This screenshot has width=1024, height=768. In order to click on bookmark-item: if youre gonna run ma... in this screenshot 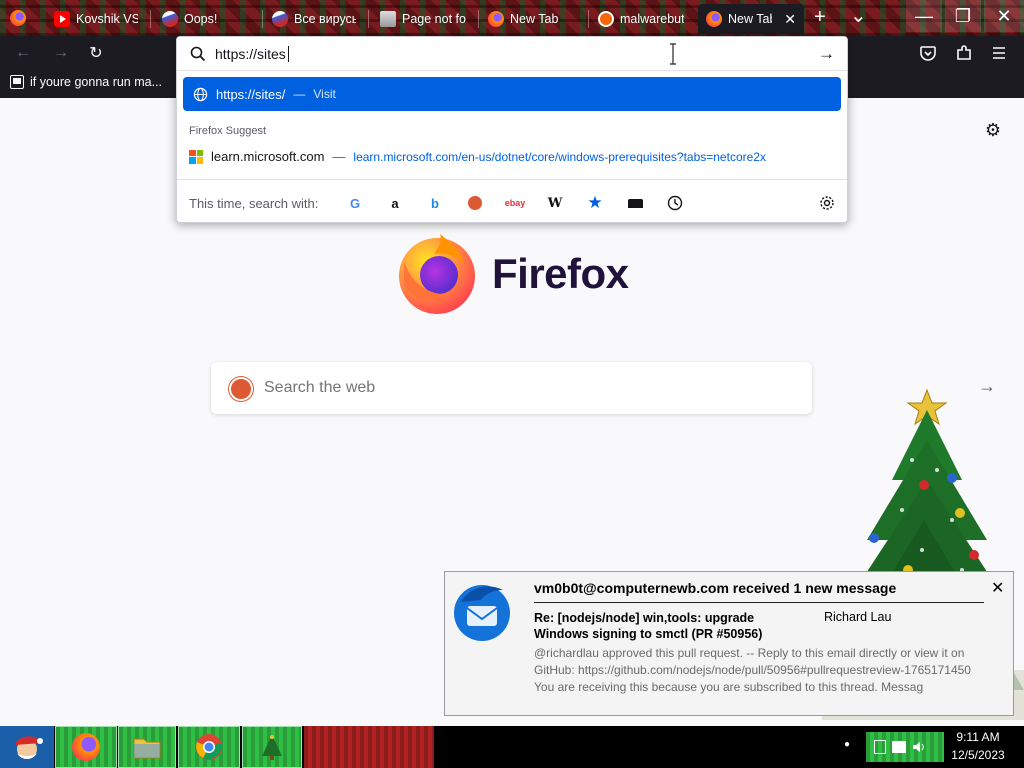, I will do `click(86, 82)`.